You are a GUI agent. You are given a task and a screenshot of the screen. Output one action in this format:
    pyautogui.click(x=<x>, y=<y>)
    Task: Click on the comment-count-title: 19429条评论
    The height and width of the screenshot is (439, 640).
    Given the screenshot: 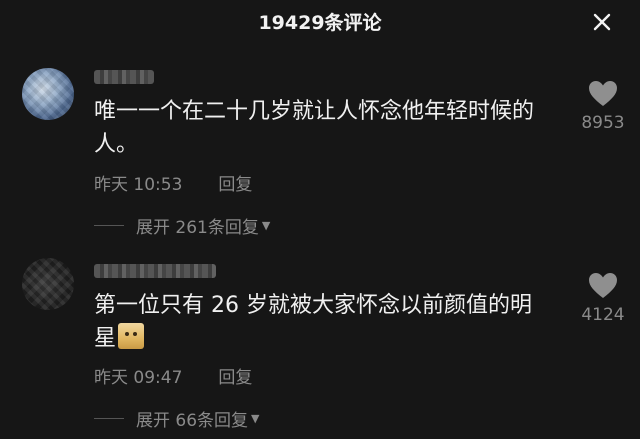 What is the action you would take?
    pyautogui.click(x=320, y=23)
    